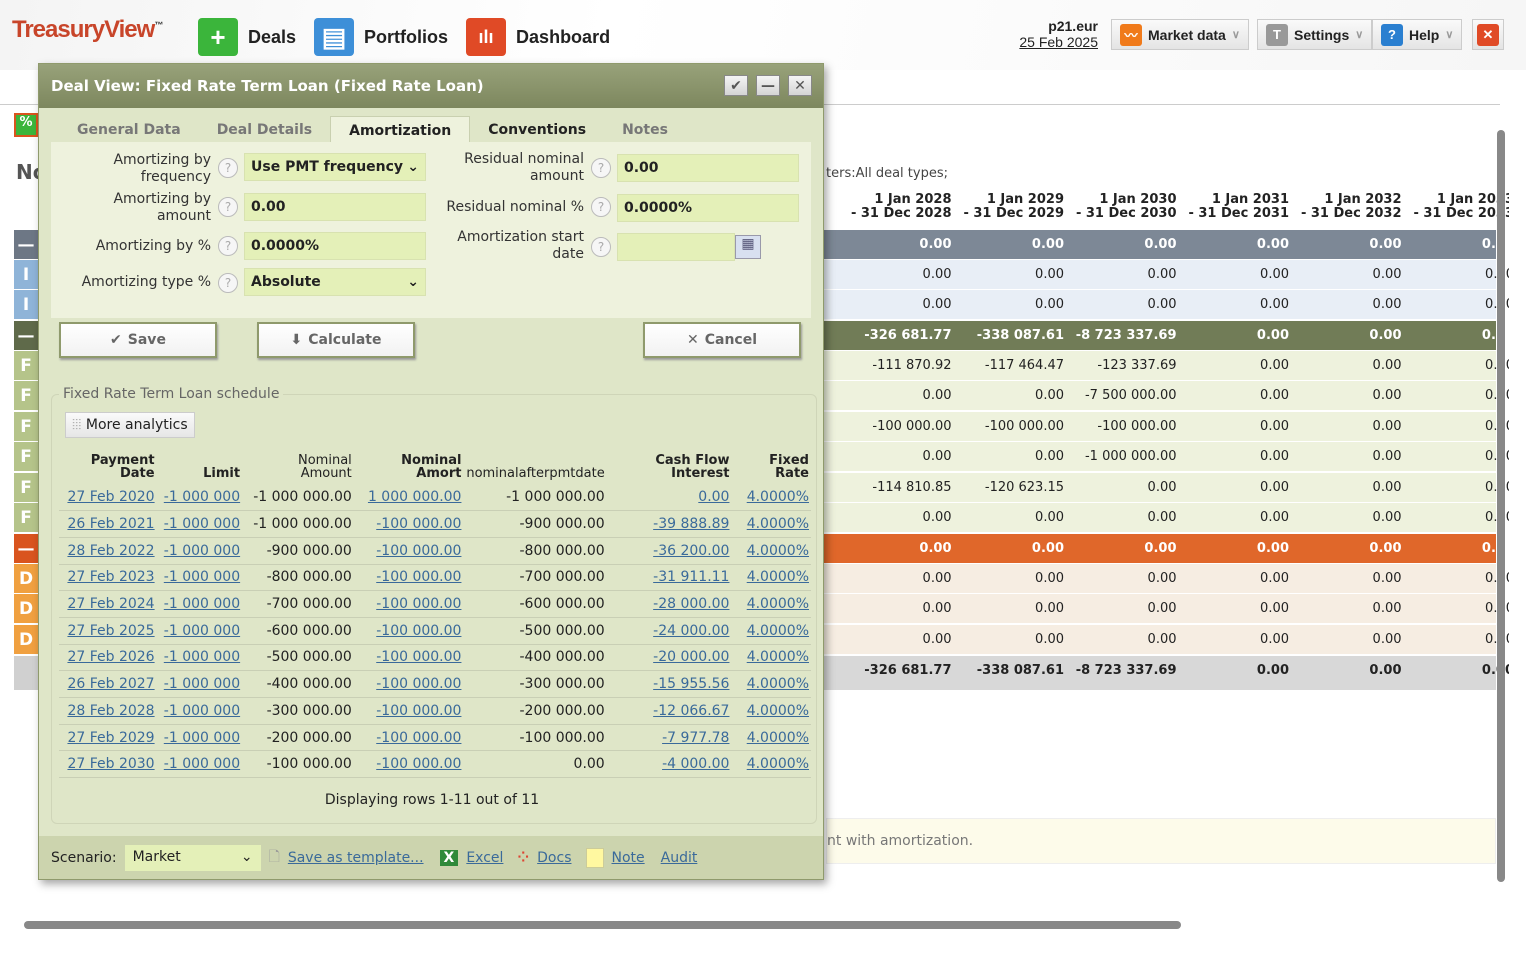 Image resolution: width=1526 pixels, height=954 pixels. Describe the element at coordinates (691, 657) in the screenshot. I see `schedule-link: -20 000.00` at that location.